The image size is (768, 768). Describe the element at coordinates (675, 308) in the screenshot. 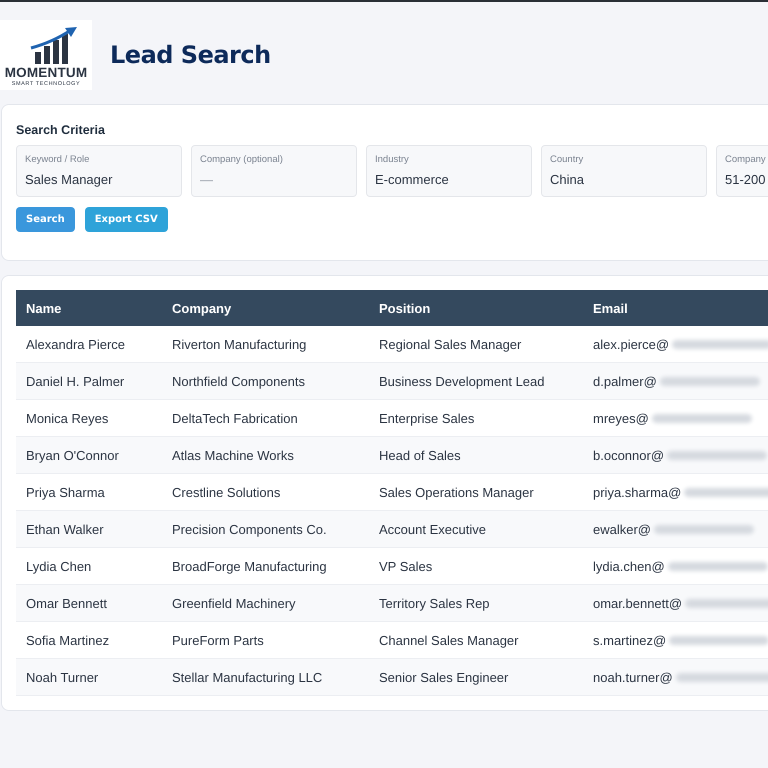

I see `column-header: Email` at that location.